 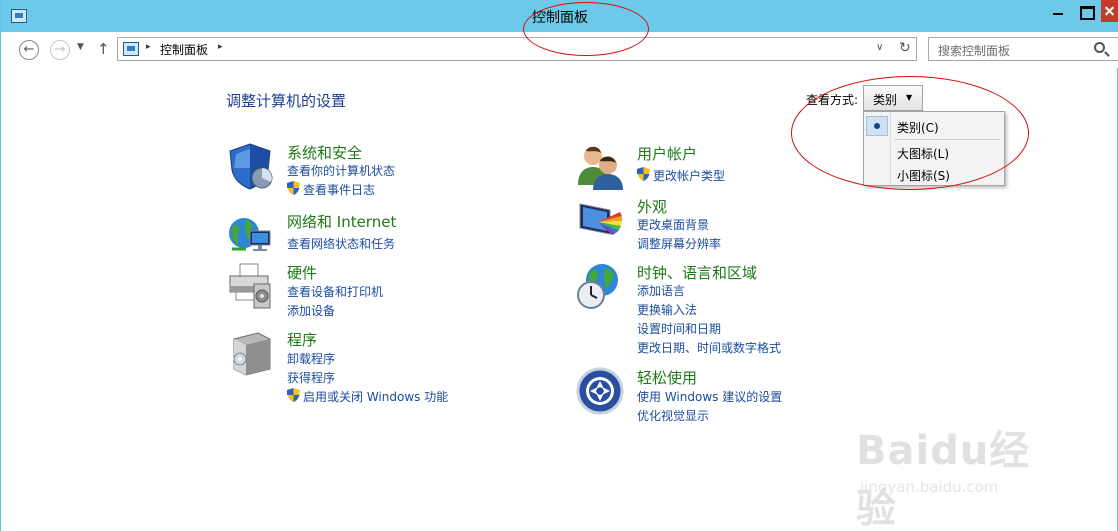 I want to click on menu-item-label: 大图标(L), so click(x=923, y=154).